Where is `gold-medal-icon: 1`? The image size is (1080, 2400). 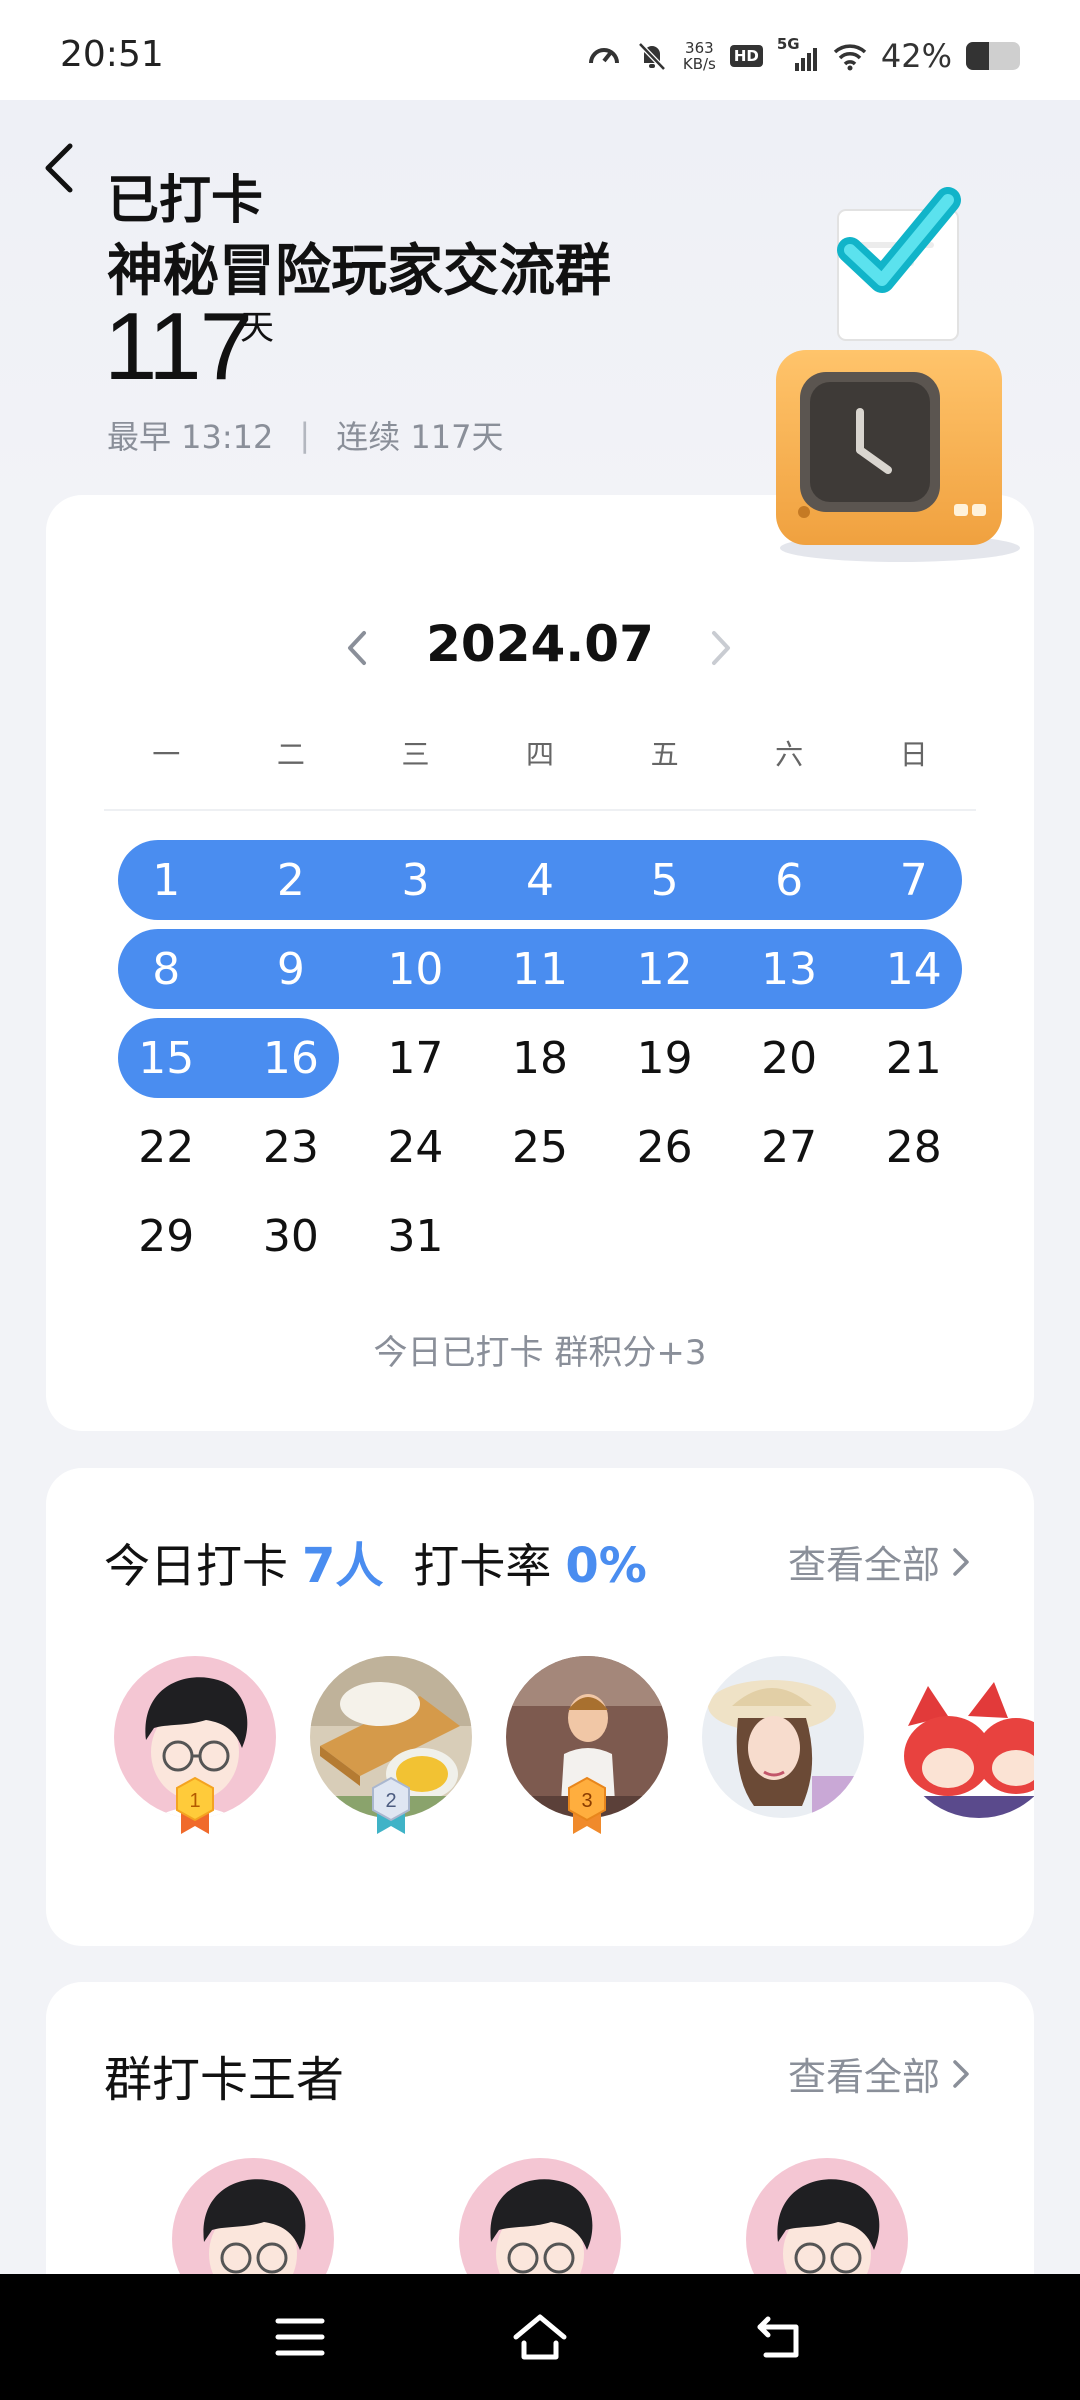 gold-medal-icon: 1 is located at coordinates (195, 1805).